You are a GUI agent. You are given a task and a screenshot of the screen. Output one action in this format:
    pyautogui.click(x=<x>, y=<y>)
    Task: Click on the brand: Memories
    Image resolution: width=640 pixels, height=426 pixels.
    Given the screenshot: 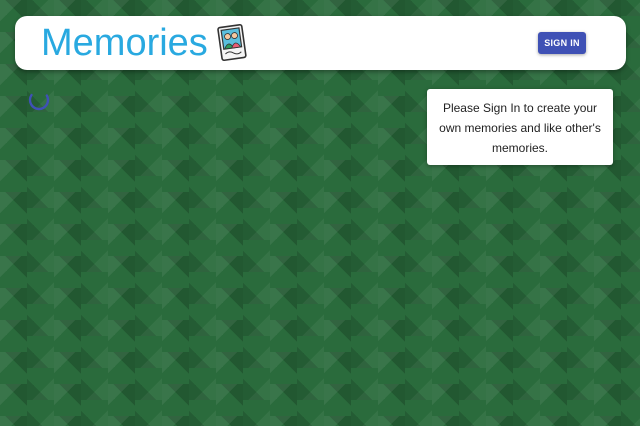 What is the action you would take?
    pyautogui.click(x=144, y=43)
    